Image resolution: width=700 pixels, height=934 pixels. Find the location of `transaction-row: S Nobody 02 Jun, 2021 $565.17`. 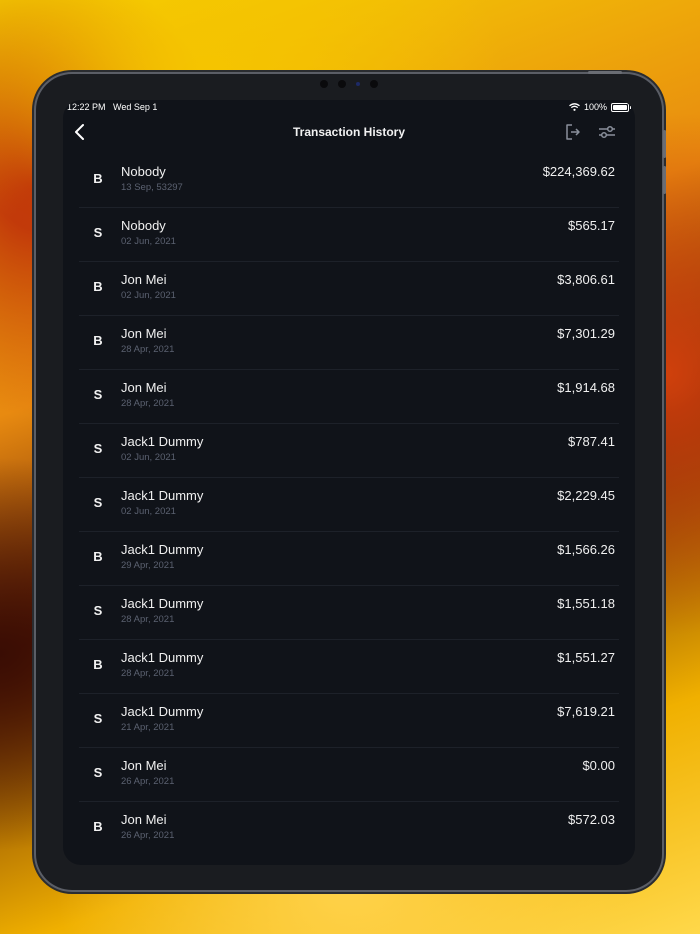

transaction-row: S Nobody 02 Jun, 2021 $565.17 is located at coordinates (349, 235).